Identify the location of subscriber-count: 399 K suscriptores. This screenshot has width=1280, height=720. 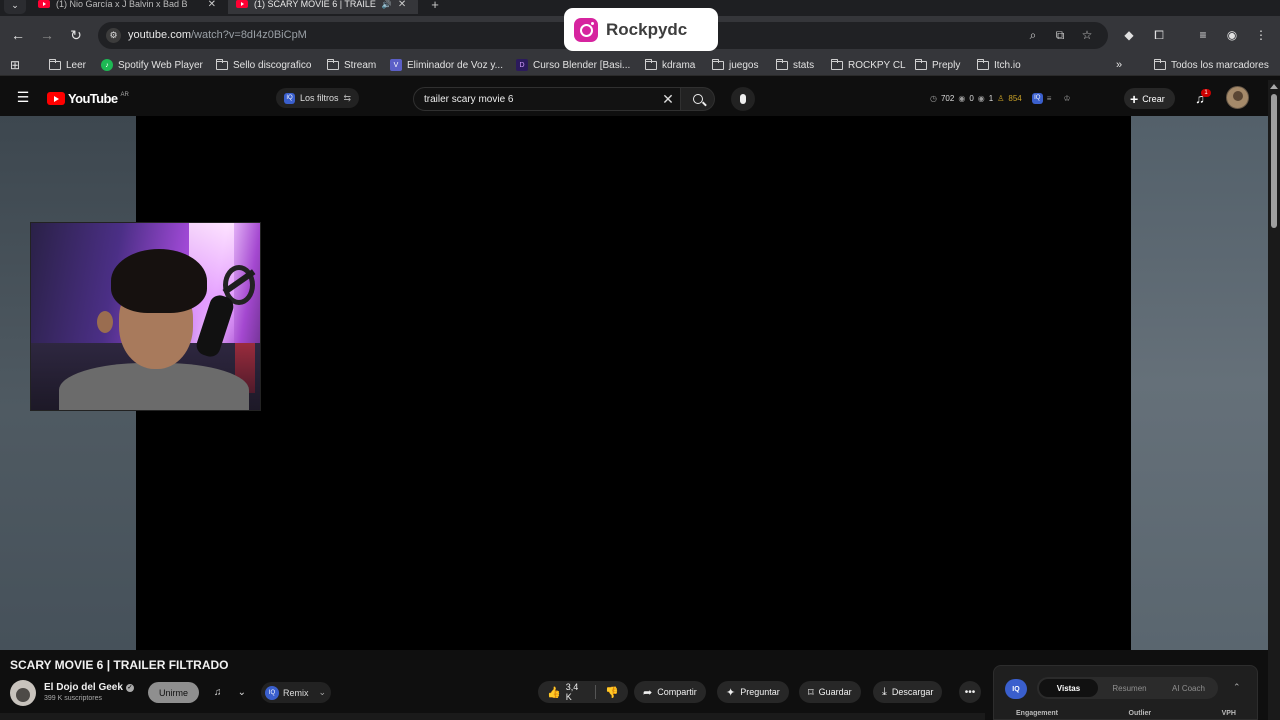
(73, 698).